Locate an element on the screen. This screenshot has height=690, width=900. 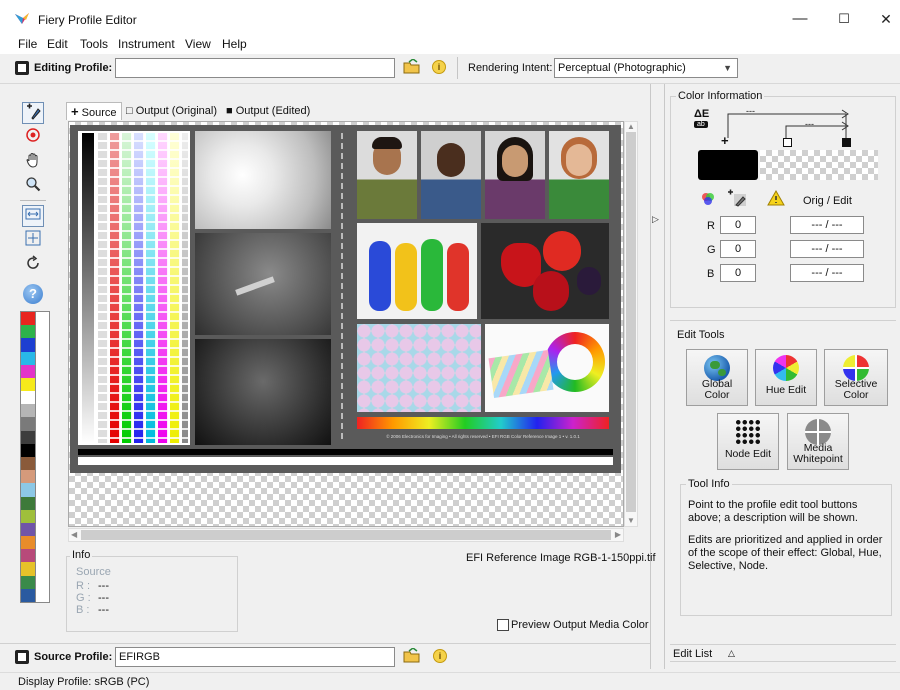
menu-file: File is located at coordinates (27, 44).